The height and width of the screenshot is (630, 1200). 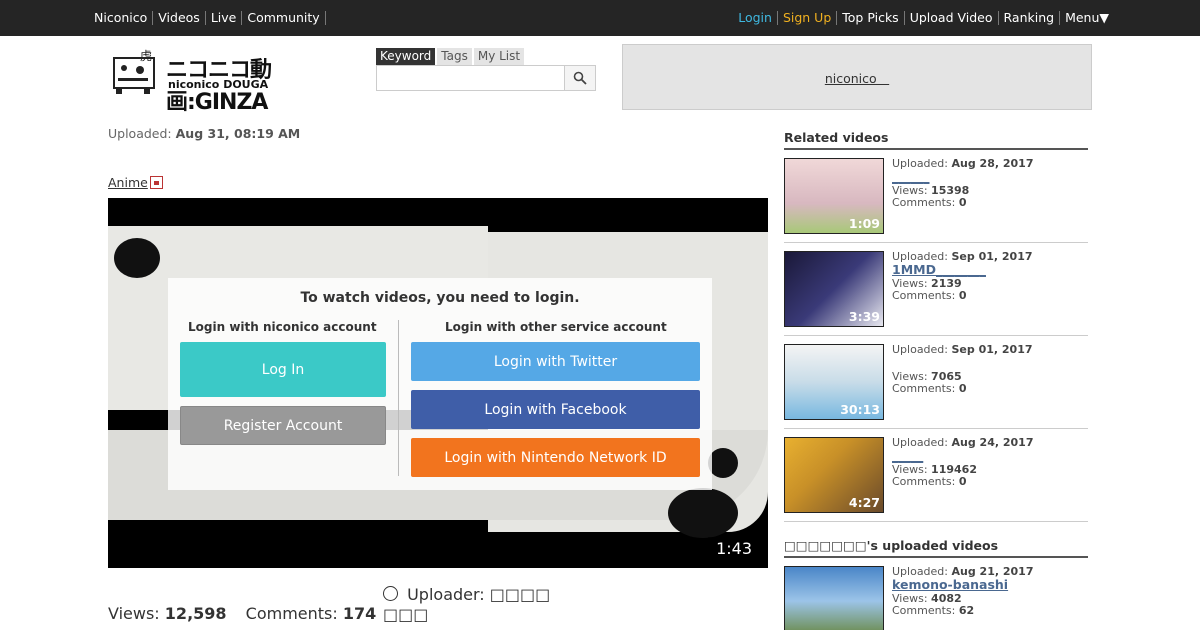 I want to click on uploader-video-title: kemono-banashi, so click(x=962, y=585).